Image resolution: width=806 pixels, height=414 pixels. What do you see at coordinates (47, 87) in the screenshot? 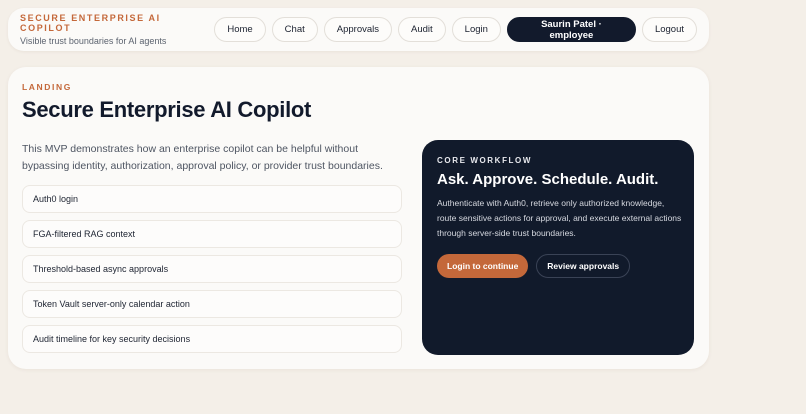
I see `page-kicker: LANDING` at bounding box center [47, 87].